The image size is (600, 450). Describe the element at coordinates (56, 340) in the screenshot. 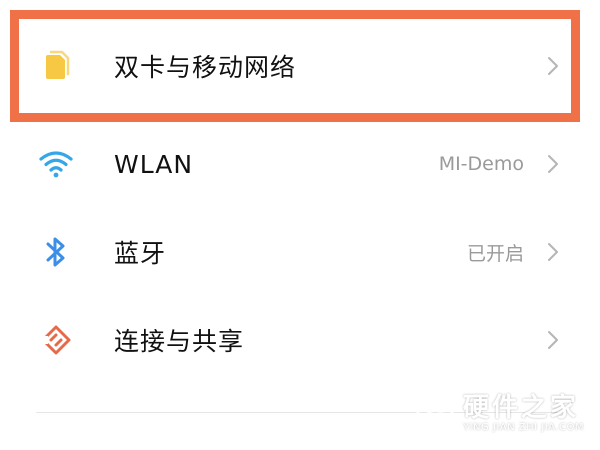

I see `connection-share-icon` at that location.